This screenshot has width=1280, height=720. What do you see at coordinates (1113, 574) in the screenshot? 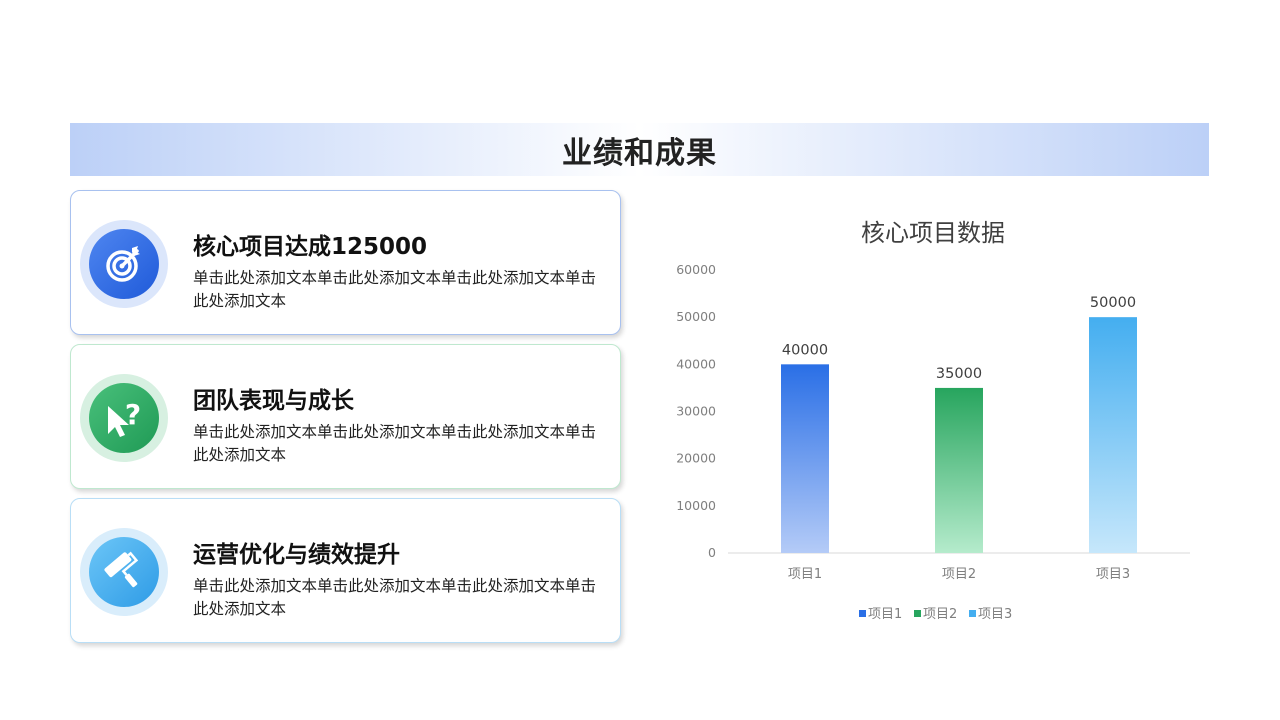
I see `x-tick-label: 项目3` at bounding box center [1113, 574].